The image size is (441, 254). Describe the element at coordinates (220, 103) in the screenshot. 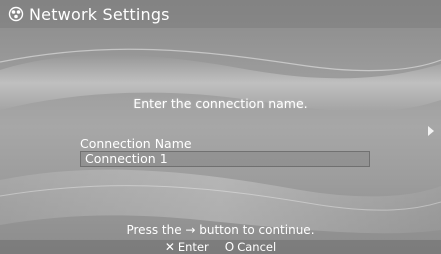

I see `instruction-text: Enter the connection name.` at that location.